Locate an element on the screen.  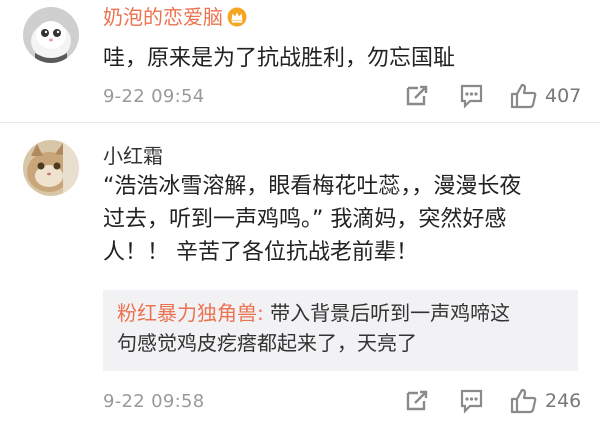
crown-icon is located at coordinates (237, 19).